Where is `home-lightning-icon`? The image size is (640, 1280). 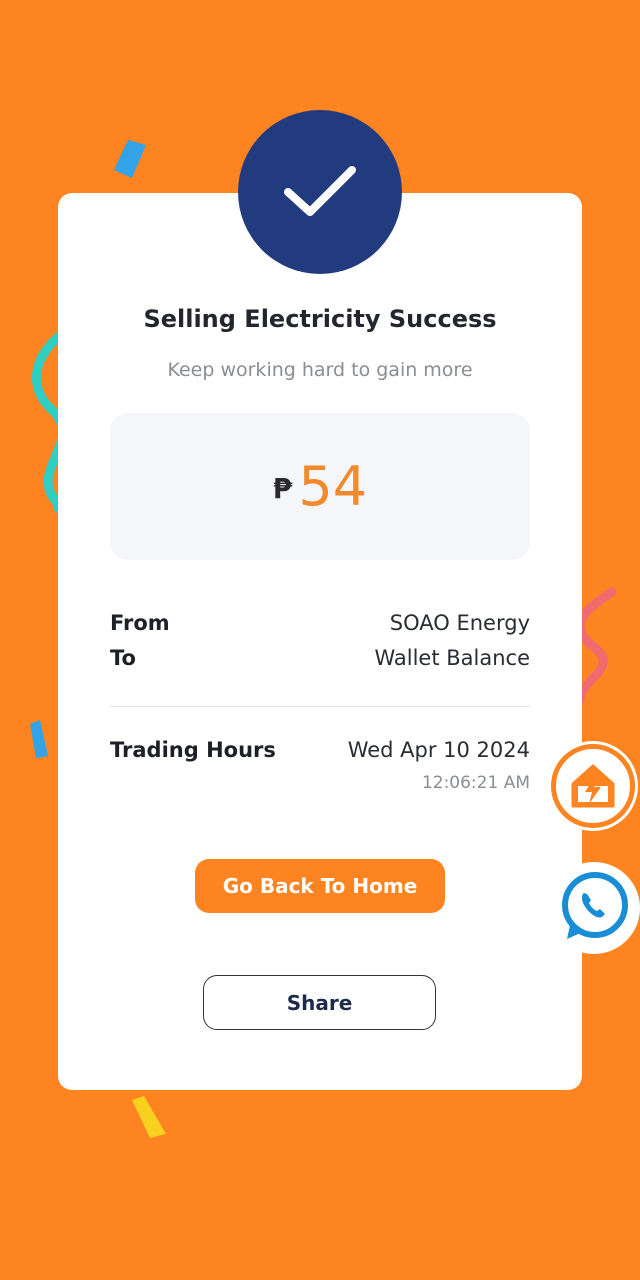 home-lightning-icon is located at coordinates (593, 786).